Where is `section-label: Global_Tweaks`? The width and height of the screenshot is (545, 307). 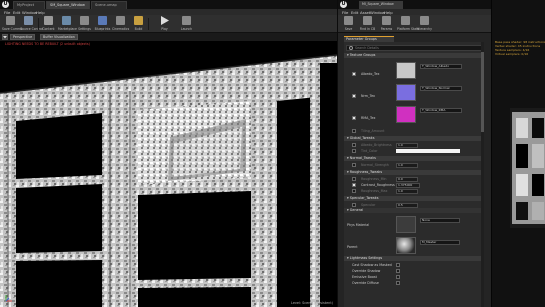 section-label: Global_Tweaks is located at coordinates (362, 138).